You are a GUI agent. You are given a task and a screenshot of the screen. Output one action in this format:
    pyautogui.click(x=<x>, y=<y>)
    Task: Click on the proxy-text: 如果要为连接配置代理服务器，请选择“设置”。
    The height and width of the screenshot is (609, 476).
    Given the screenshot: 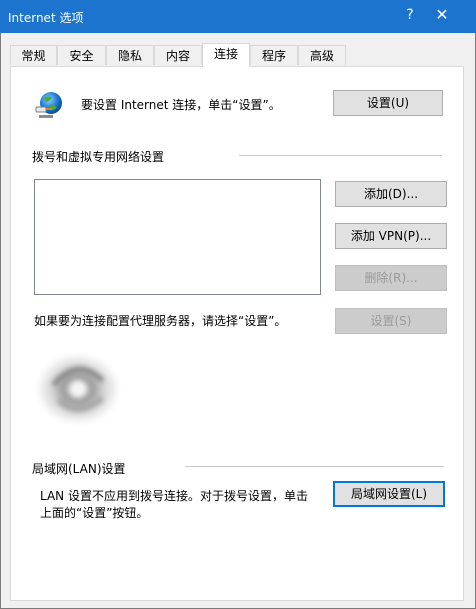 What is the action you would take?
    pyautogui.click(x=160, y=321)
    